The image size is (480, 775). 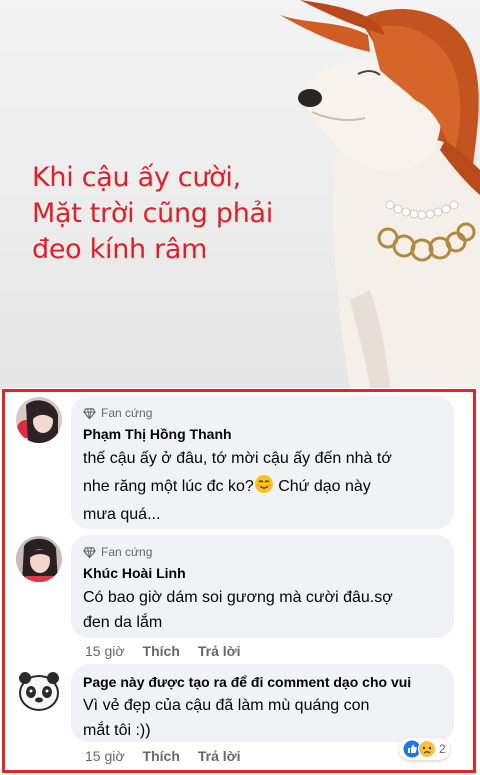 I want to click on comment-line-part: nhe răng một lúc đc ko?, so click(x=168, y=486).